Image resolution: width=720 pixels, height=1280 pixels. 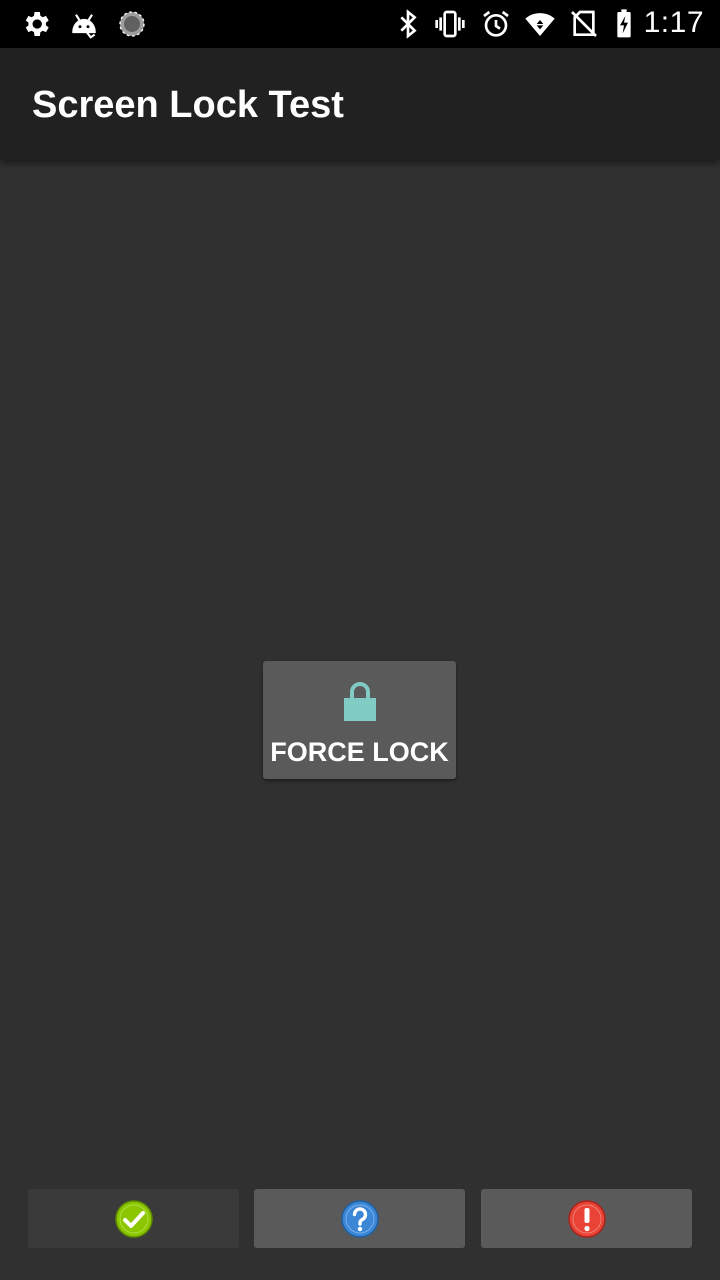 I want to click on page-title: Screen Lock Test, so click(x=188, y=105).